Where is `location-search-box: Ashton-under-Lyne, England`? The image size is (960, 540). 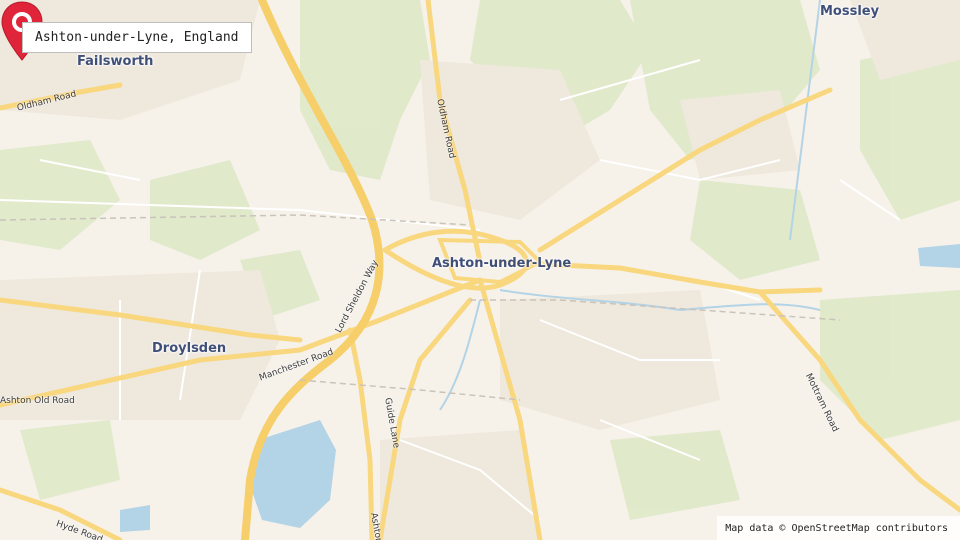 location-search-box: Ashton-under-Lyne, England is located at coordinates (137, 37).